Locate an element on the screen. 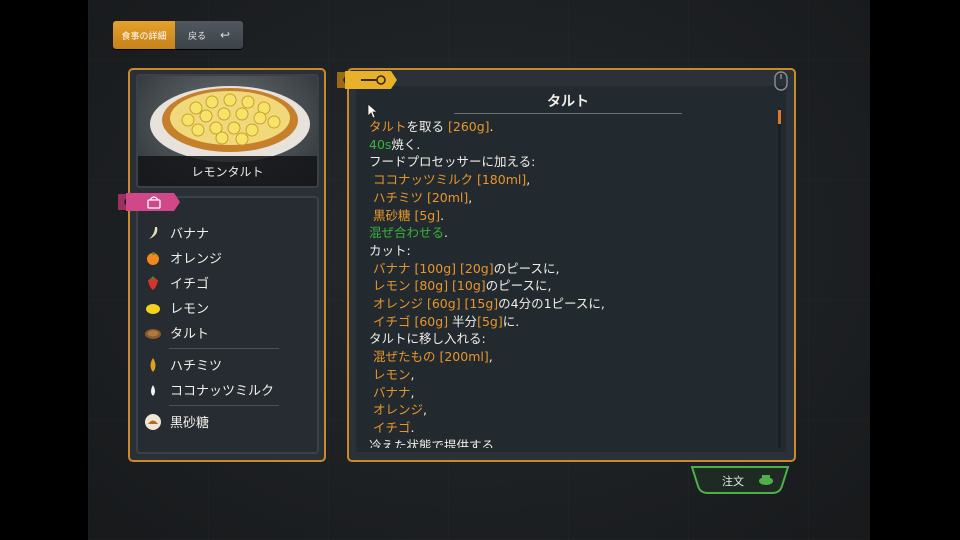 This screenshot has height=540, width=960. ingredient-amount-text: バナナ is located at coordinates (392, 392).